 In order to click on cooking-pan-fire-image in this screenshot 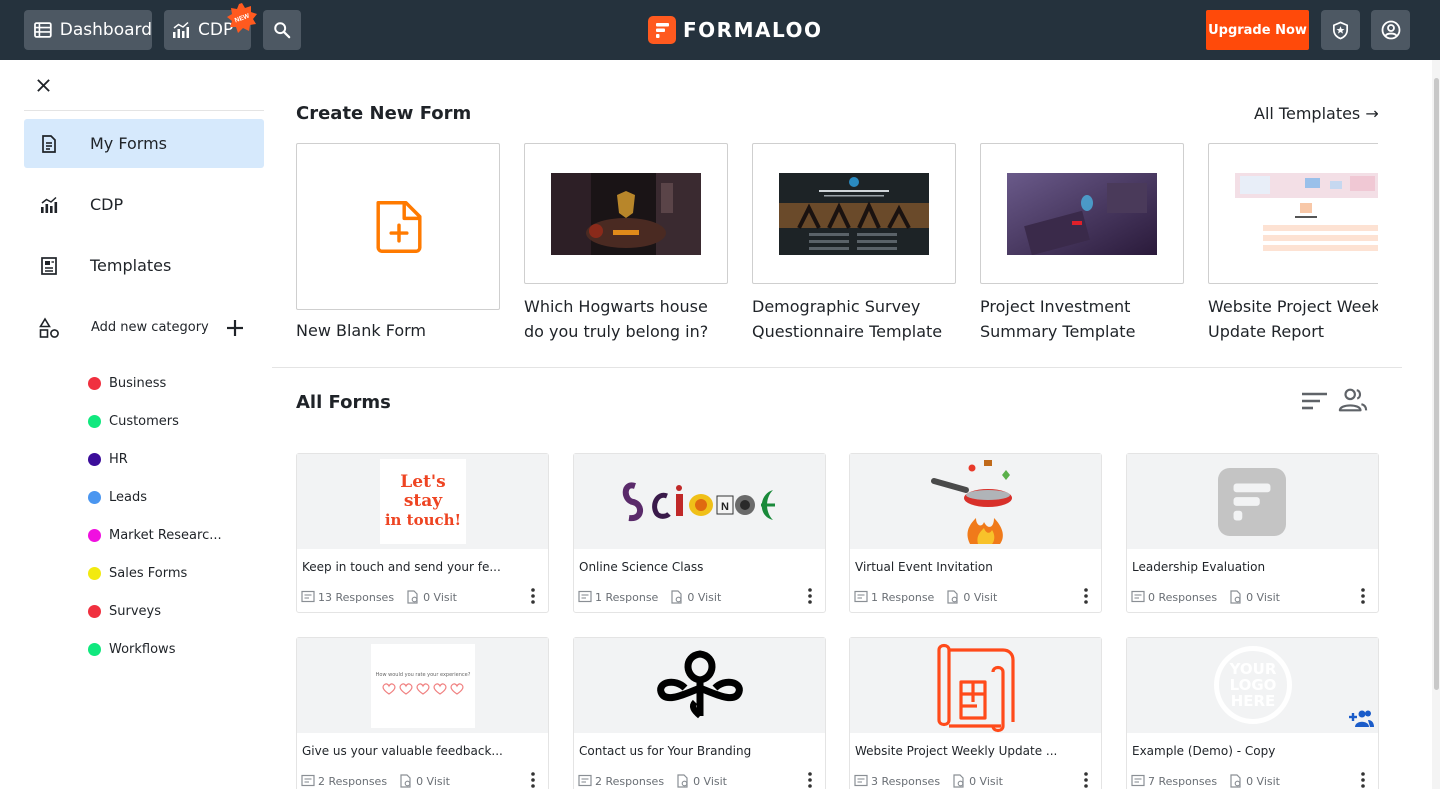, I will do `click(971, 502)`.